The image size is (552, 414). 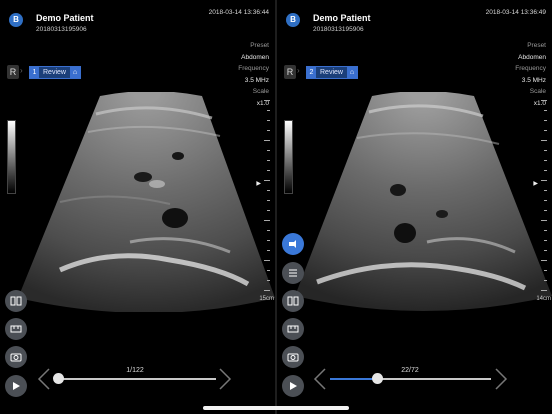 What do you see at coordinates (543, 299) in the screenshot?
I see `depth-label: 14cm` at bounding box center [543, 299].